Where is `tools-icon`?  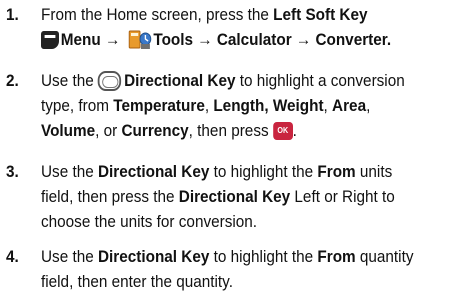
tools-icon is located at coordinates (140, 39).